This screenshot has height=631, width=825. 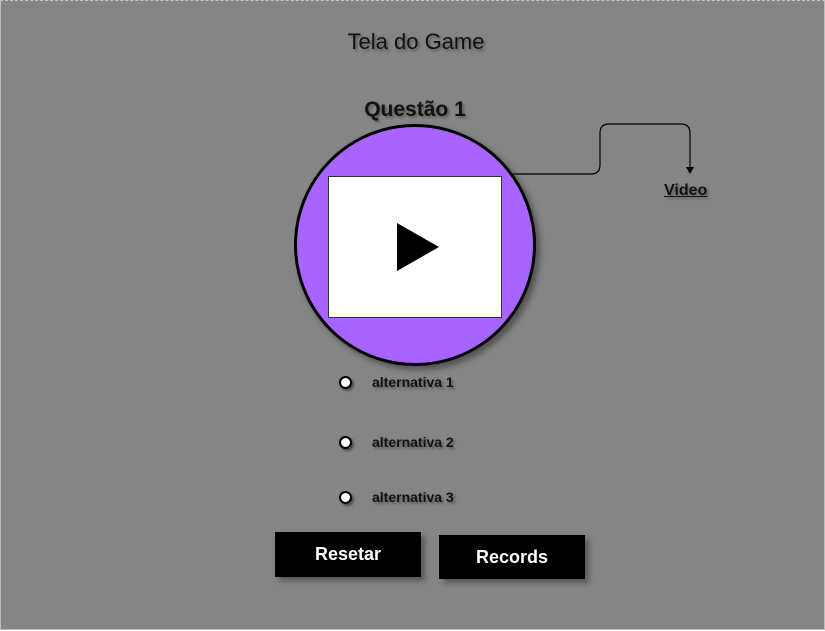 What do you see at coordinates (413, 382) in the screenshot?
I see `option-1-label: alternativa 1` at bounding box center [413, 382].